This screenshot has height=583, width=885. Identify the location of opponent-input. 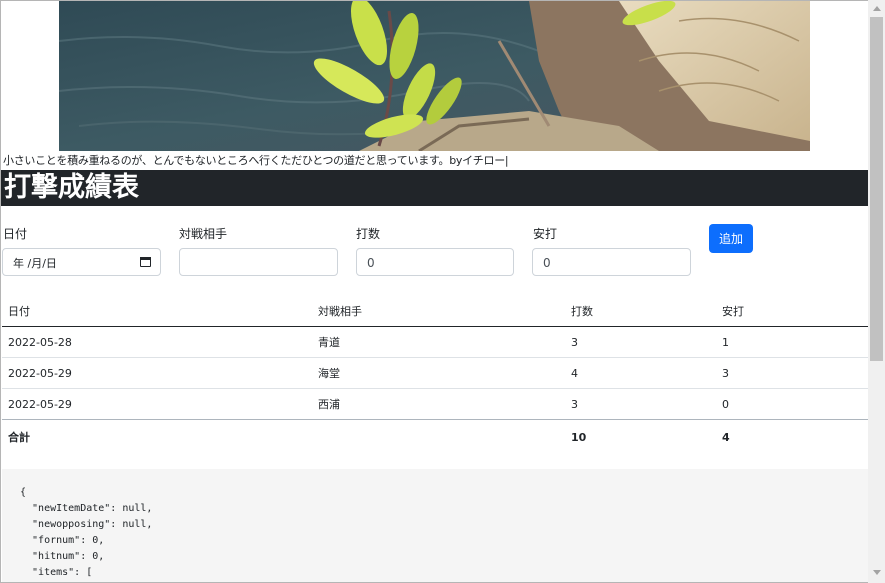
(258, 262).